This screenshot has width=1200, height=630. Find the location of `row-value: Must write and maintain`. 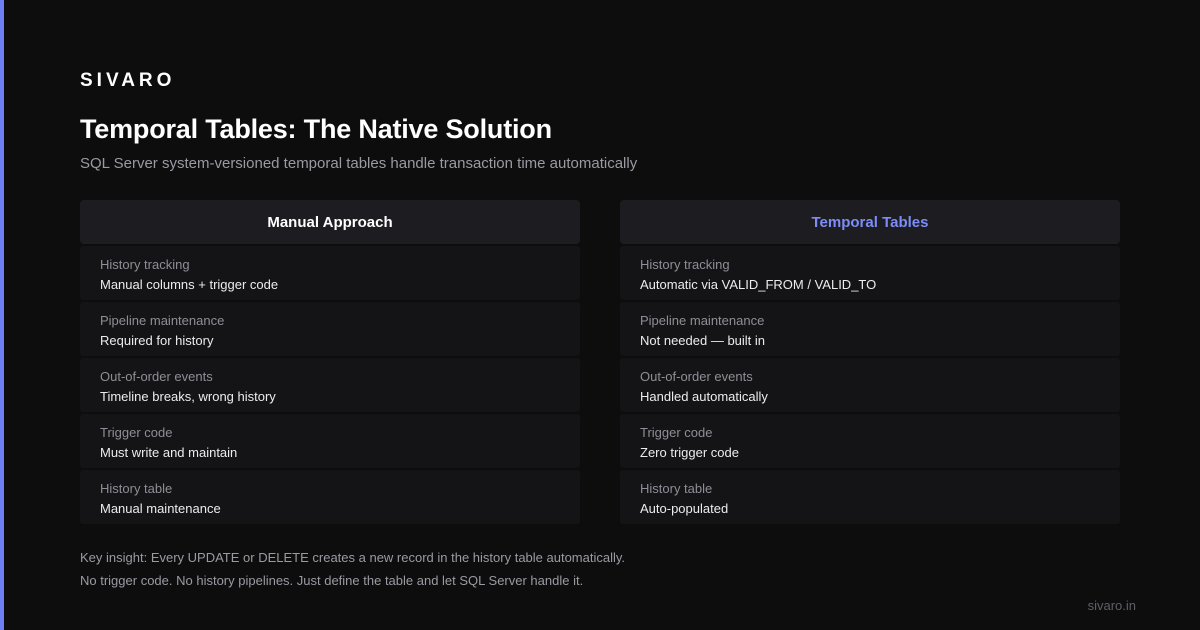

row-value: Must write and maintain is located at coordinates (169, 452).